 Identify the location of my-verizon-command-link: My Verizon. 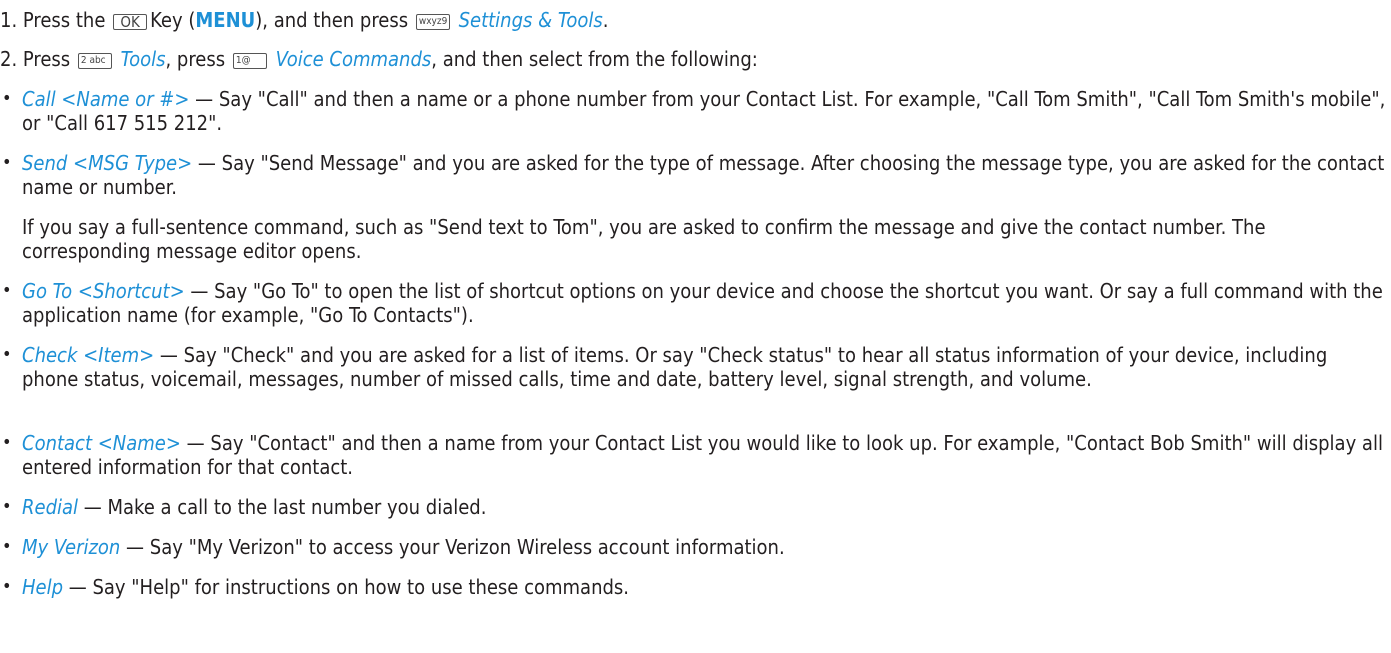
(71, 547).